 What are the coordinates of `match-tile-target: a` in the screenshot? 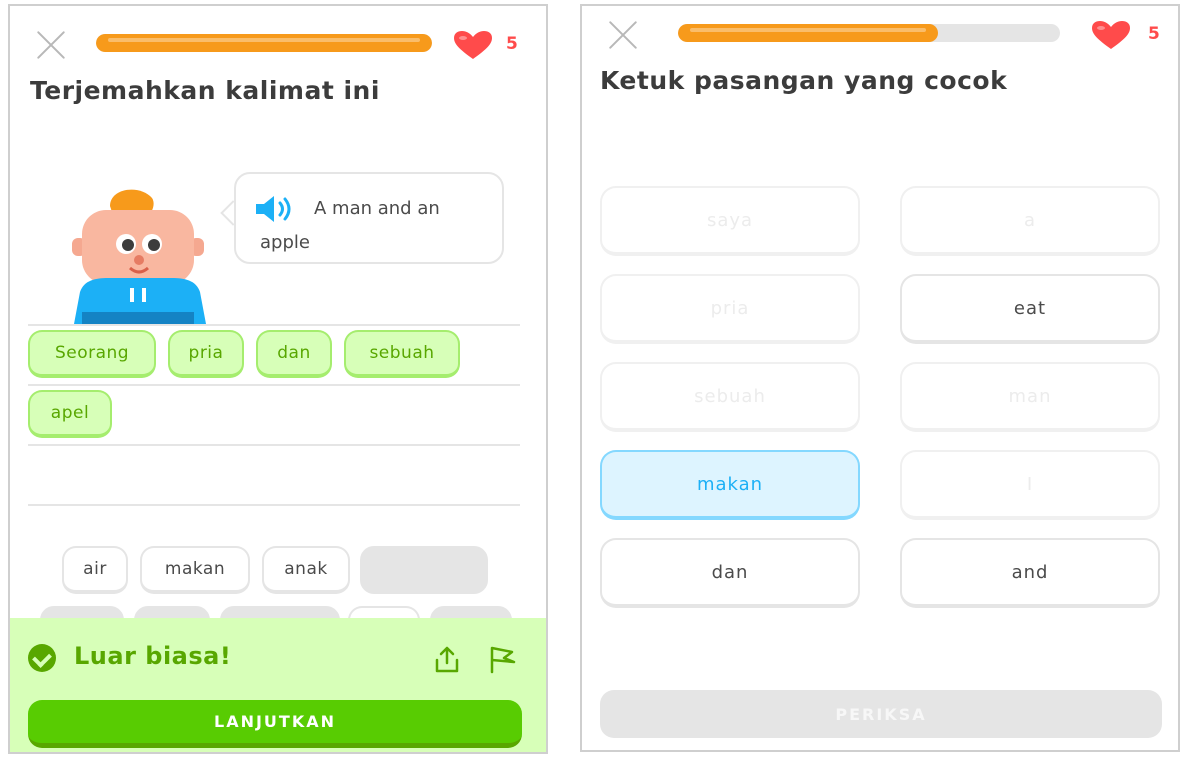 It's located at (1030, 221).